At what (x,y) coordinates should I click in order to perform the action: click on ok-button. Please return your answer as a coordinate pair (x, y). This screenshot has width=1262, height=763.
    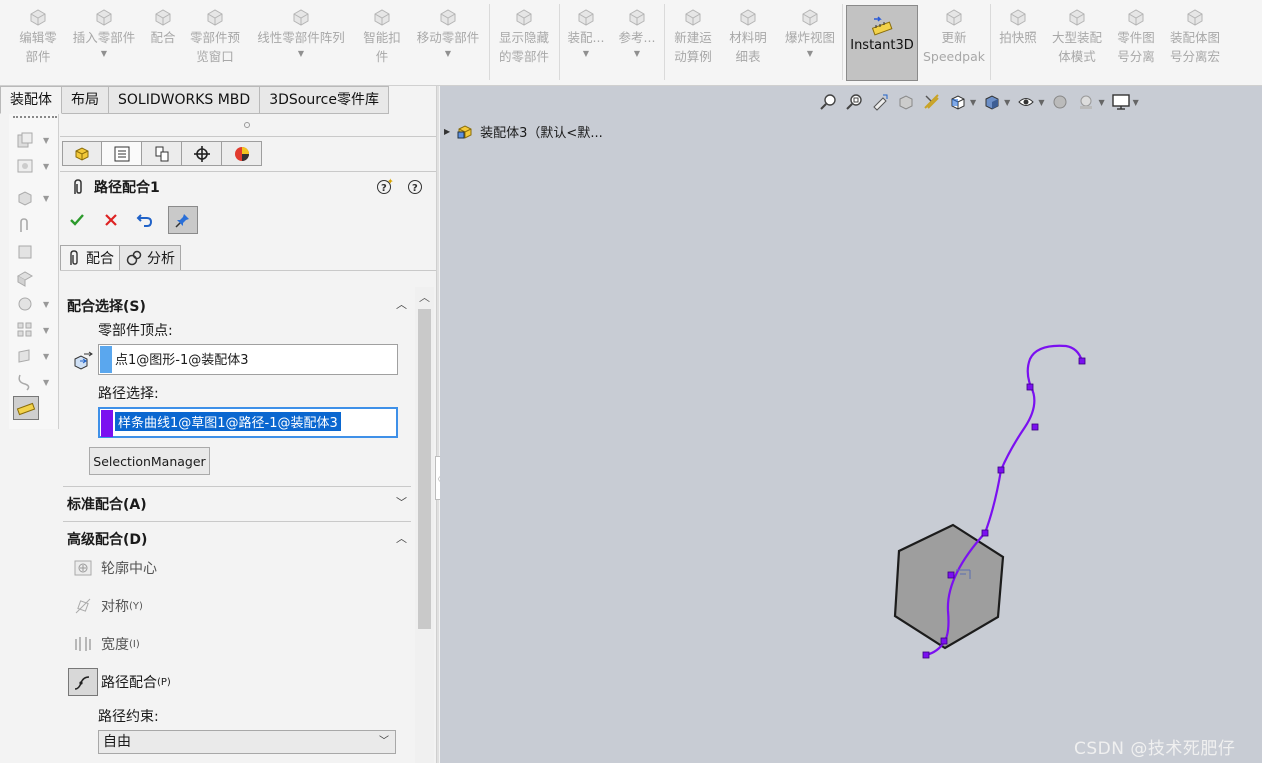
    Looking at the image, I should click on (77, 220).